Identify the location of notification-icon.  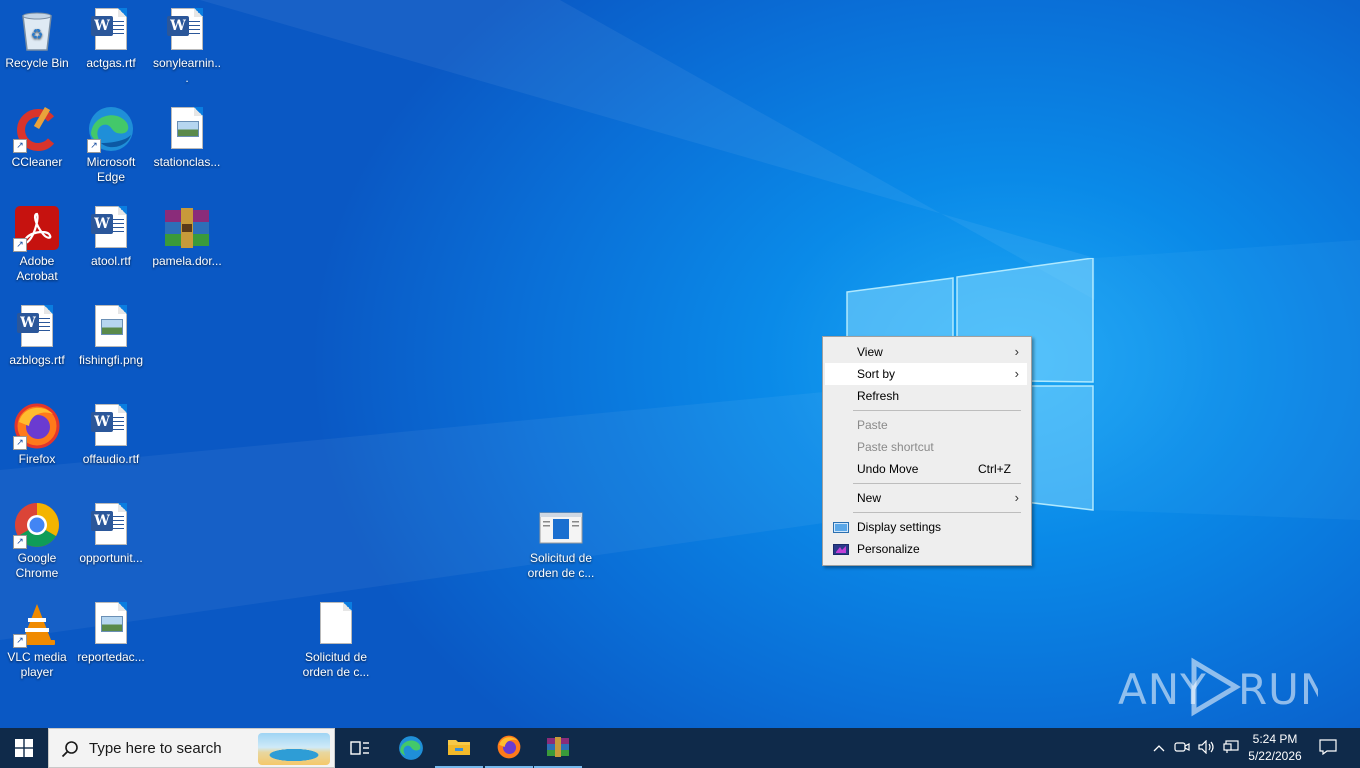
(1328, 748).